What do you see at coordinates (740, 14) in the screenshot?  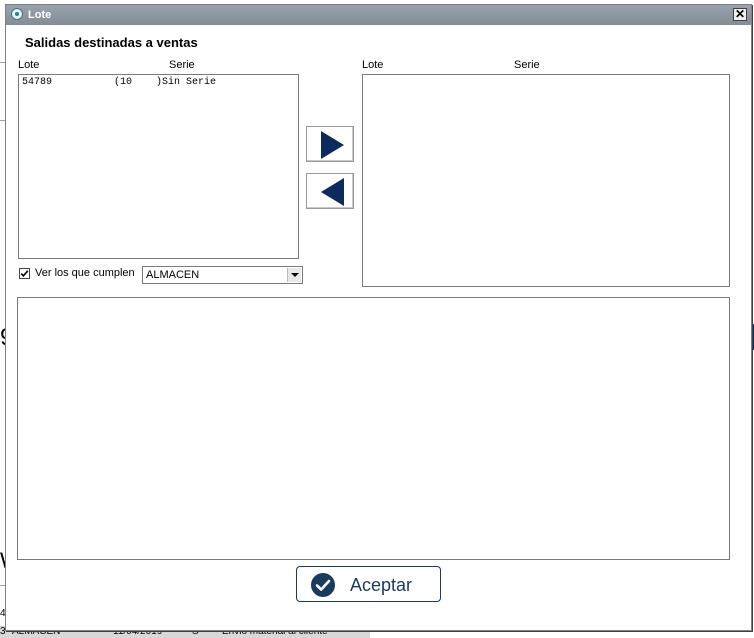 I see `close-button: ✕` at bounding box center [740, 14].